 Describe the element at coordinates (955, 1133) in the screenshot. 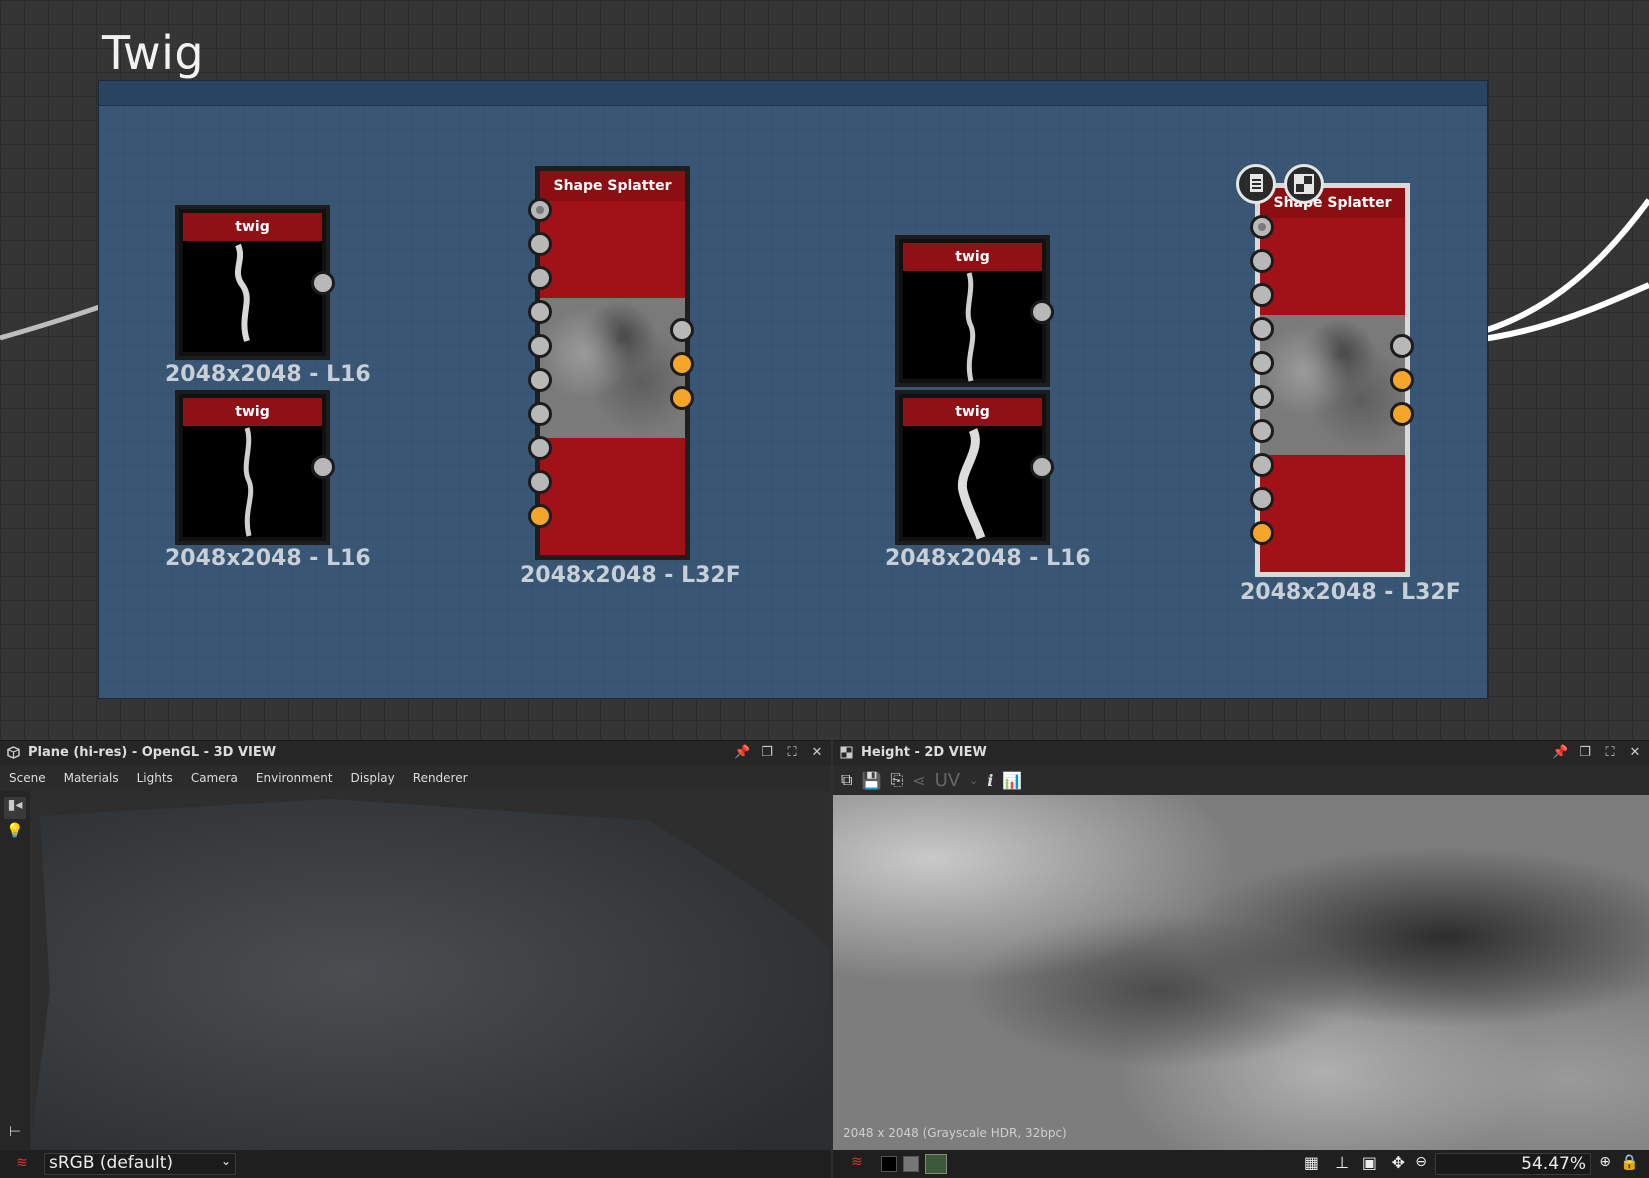

I see `image-info-text: 2048 x 2048 (Grayscale HDR, 32bpc)` at that location.